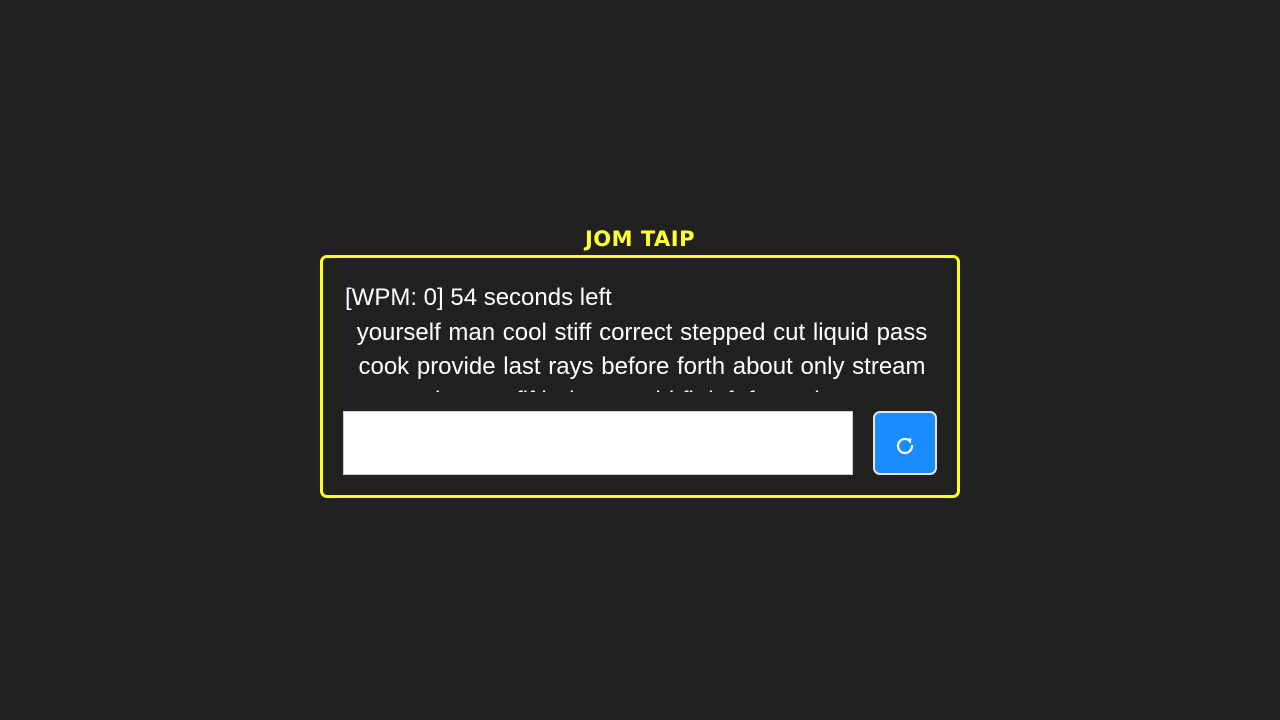 The width and height of the screenshot is (1280, 720). I want to click on word: cool, so click(524, 332).